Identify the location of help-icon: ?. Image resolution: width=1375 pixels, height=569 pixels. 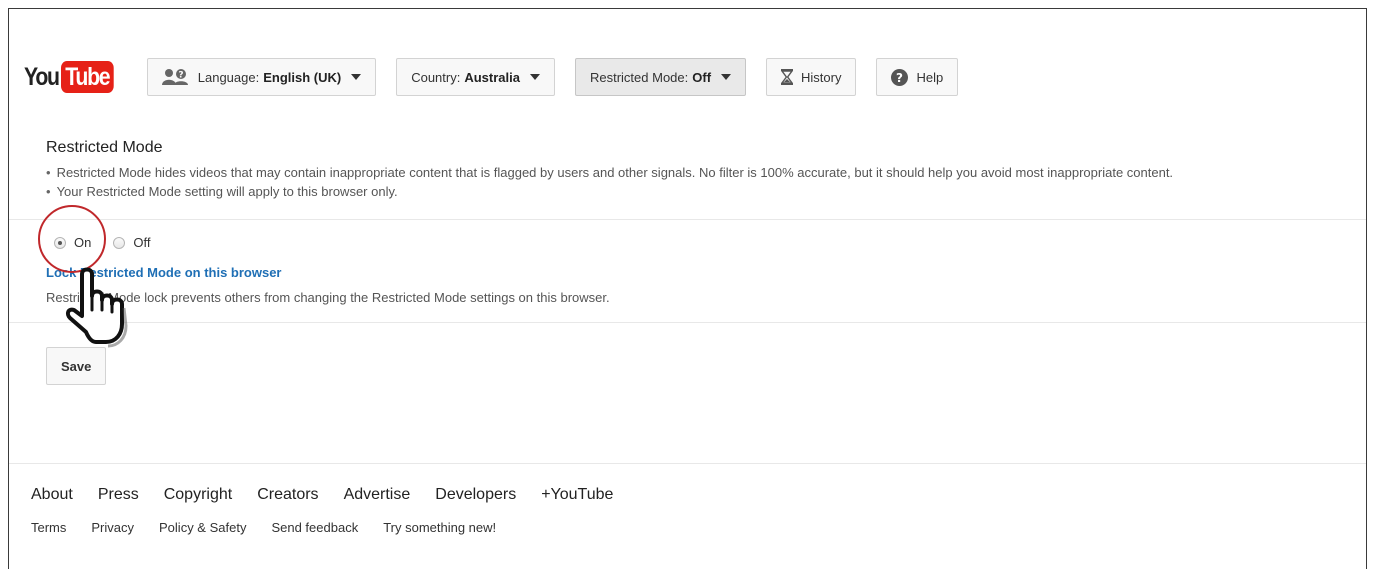
(900, 77).